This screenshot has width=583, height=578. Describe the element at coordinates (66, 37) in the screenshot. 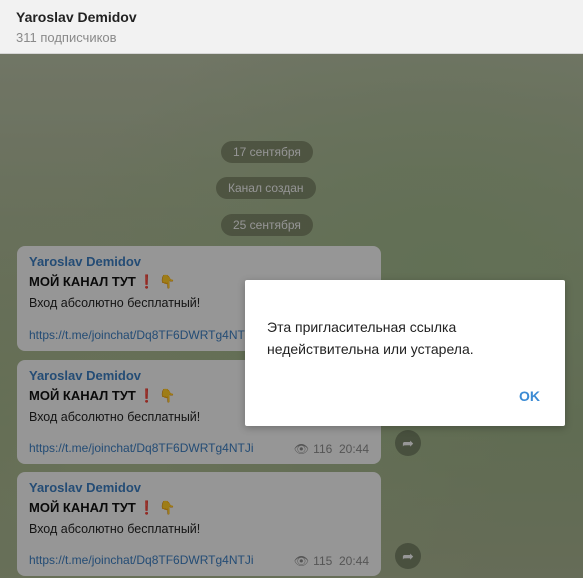

I see `subscriber-count: 311 подписчиков` at that location.